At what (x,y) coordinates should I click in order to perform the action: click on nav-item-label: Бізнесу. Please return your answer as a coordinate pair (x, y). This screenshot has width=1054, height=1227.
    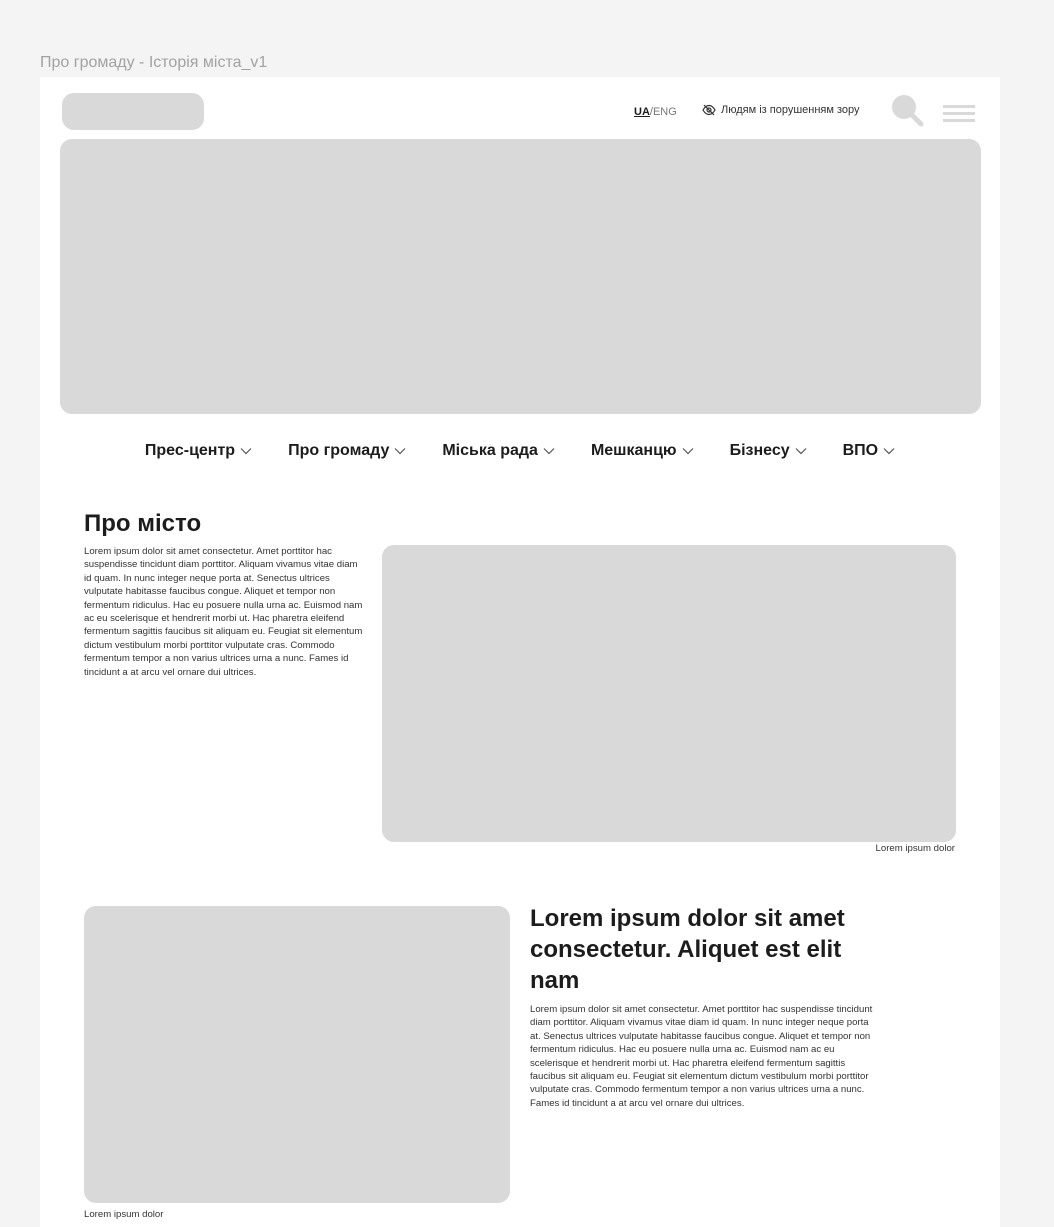
    Looking at the image, I should click on (759, 450).